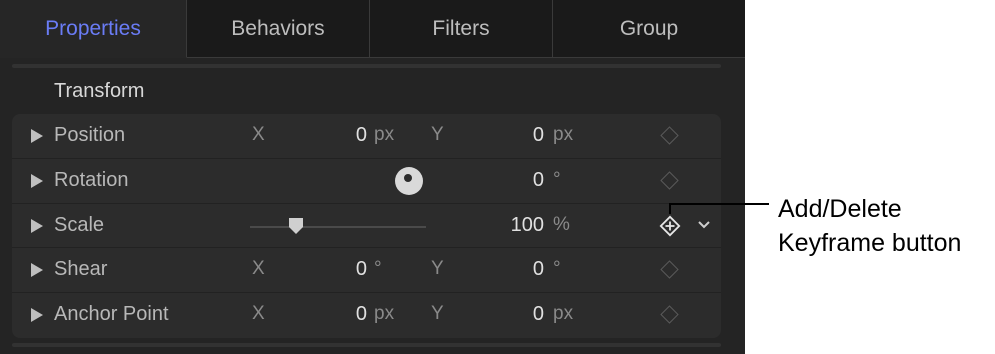 The image size is (995, 354). Describe the element at coordinates (338, 226) in the screenshot. I see `scale-slider-track` at that location.